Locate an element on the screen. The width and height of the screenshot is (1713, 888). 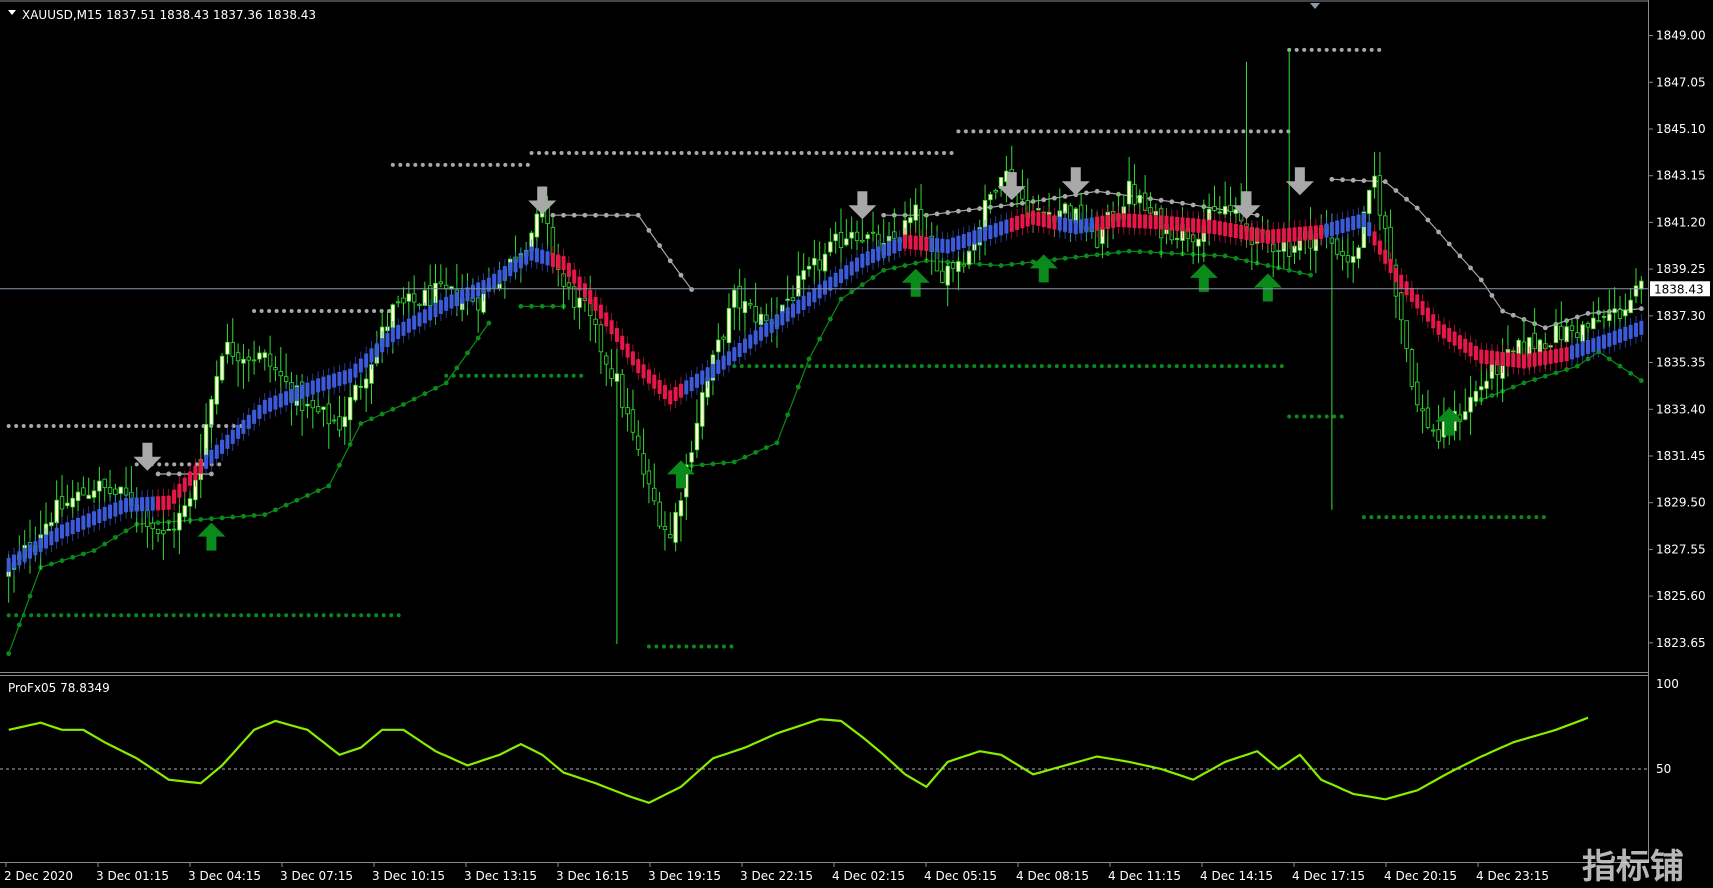
indicator-title: ProFx05 78.8349 is located at coordinates (59, 688).